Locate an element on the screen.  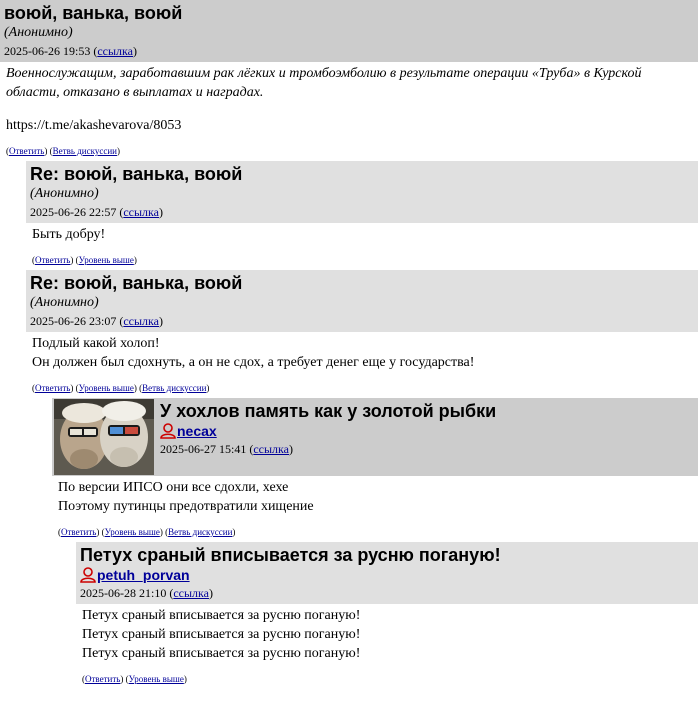
comment-date-line: 2025-06-28 21:10 (ссылка) is located at coordinates (147, 593).